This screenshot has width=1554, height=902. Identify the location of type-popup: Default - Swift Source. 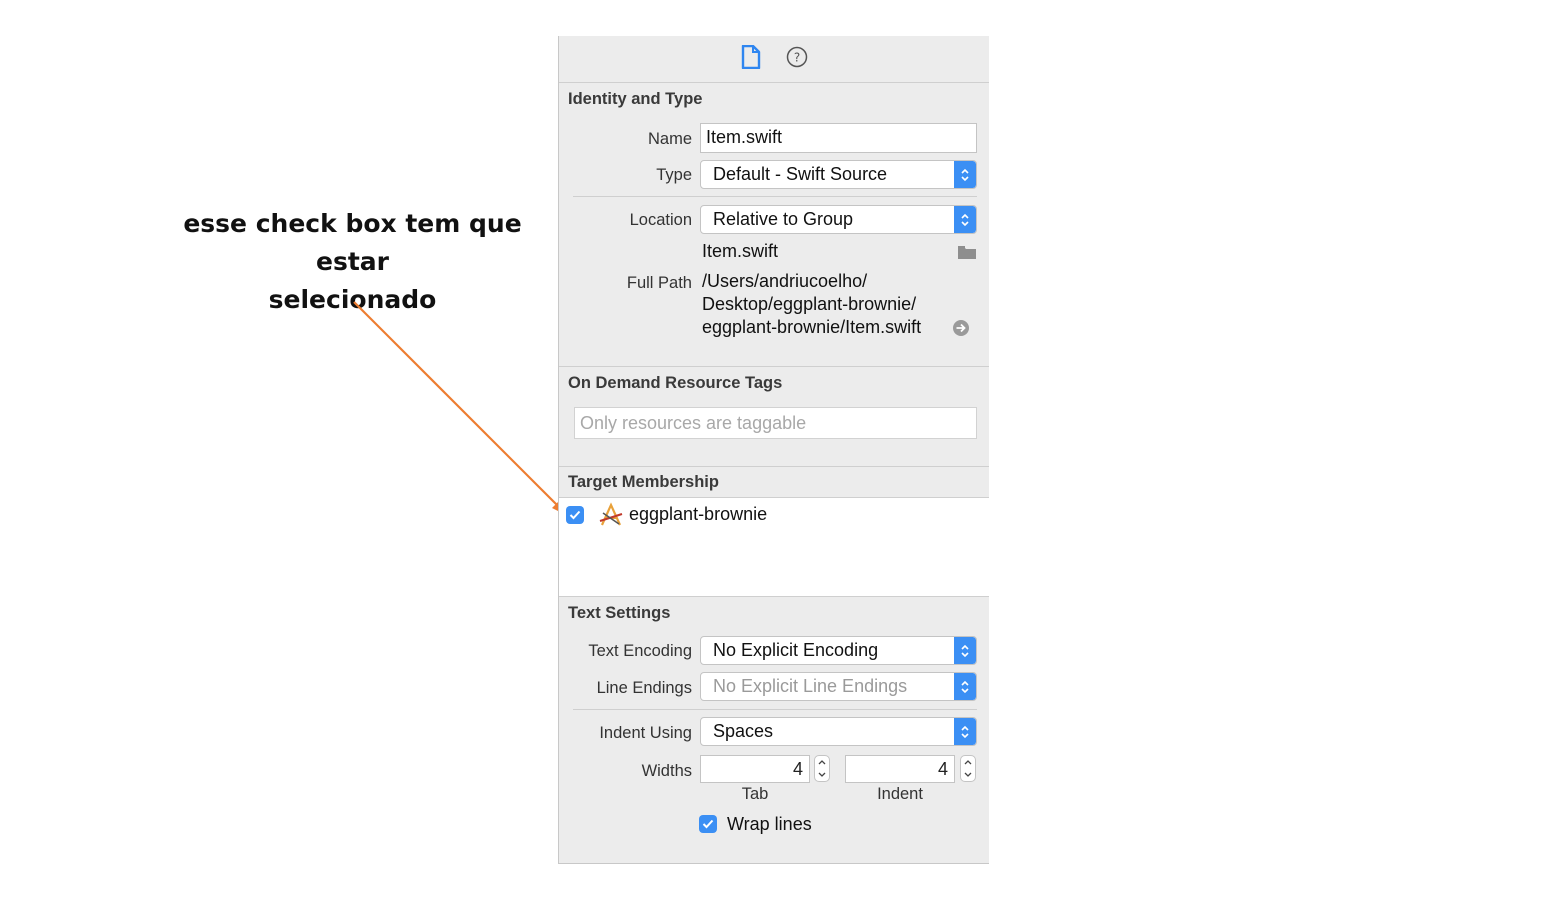
(838, 174).